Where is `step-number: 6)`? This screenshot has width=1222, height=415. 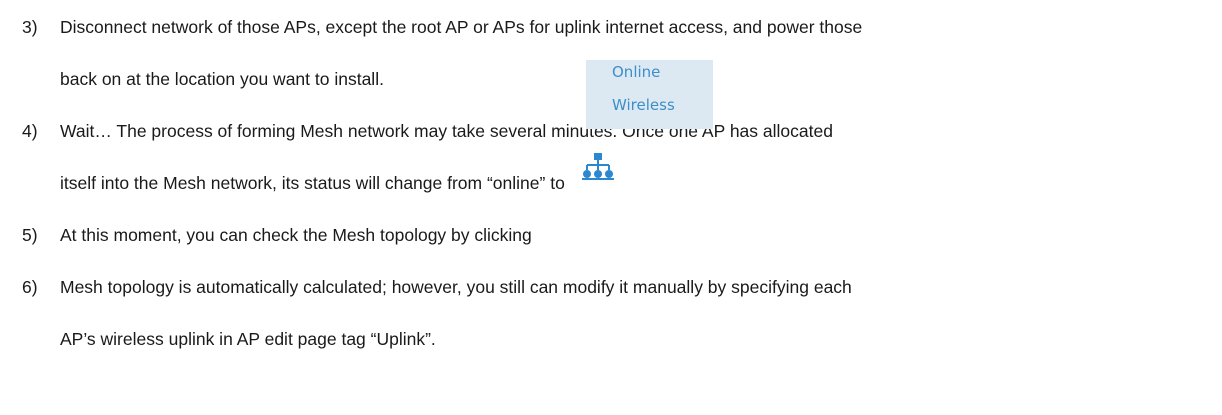 step-number: 6) is located at coordinates (30, 287).